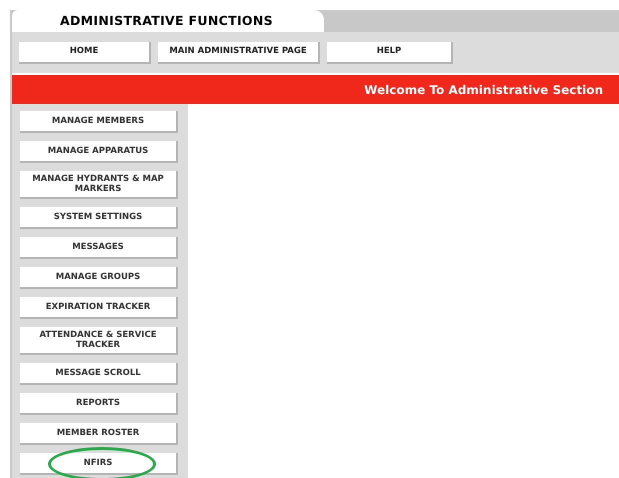  I want to click on nav-button: MAIN ADMINISTRATIVE PAGE, so click(239, 53).